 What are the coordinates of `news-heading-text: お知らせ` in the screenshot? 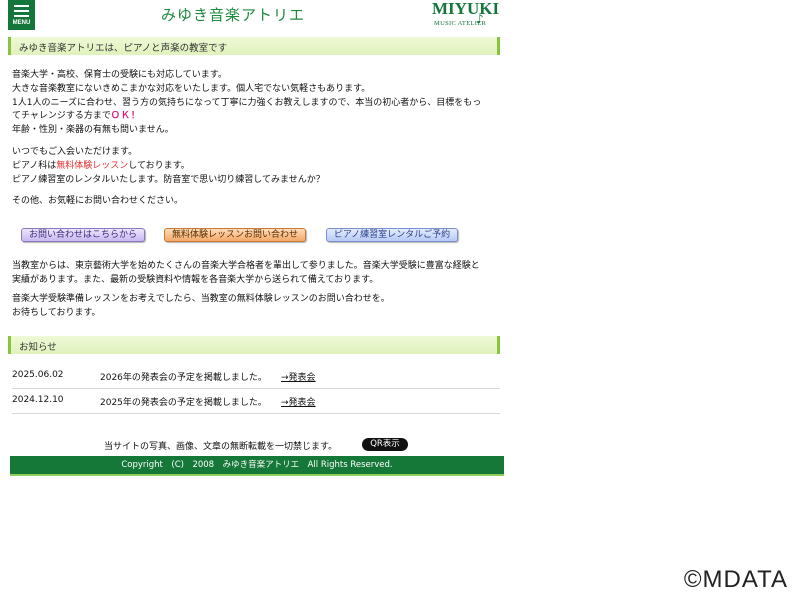 It's located at (38, 347).